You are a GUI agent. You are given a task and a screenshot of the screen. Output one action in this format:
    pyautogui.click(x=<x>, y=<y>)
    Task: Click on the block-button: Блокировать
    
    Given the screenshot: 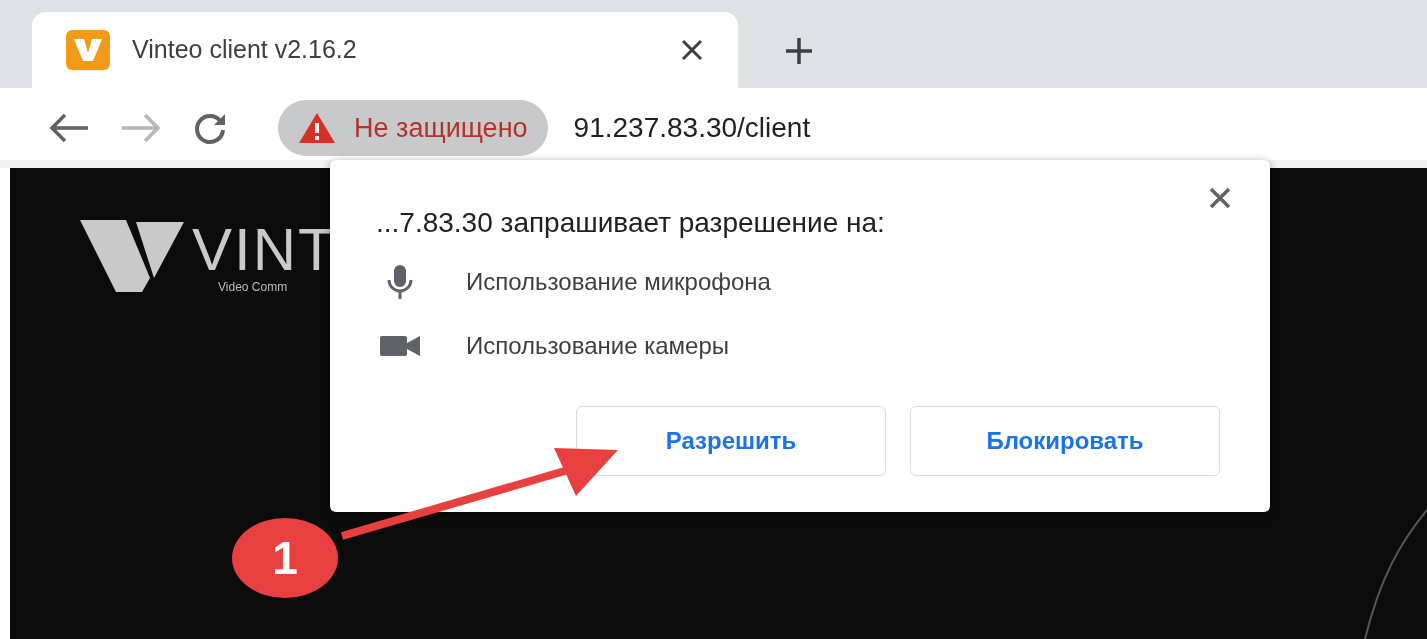 What is the action you would take?
    pyautogui.click(x=1065, y=441)
    